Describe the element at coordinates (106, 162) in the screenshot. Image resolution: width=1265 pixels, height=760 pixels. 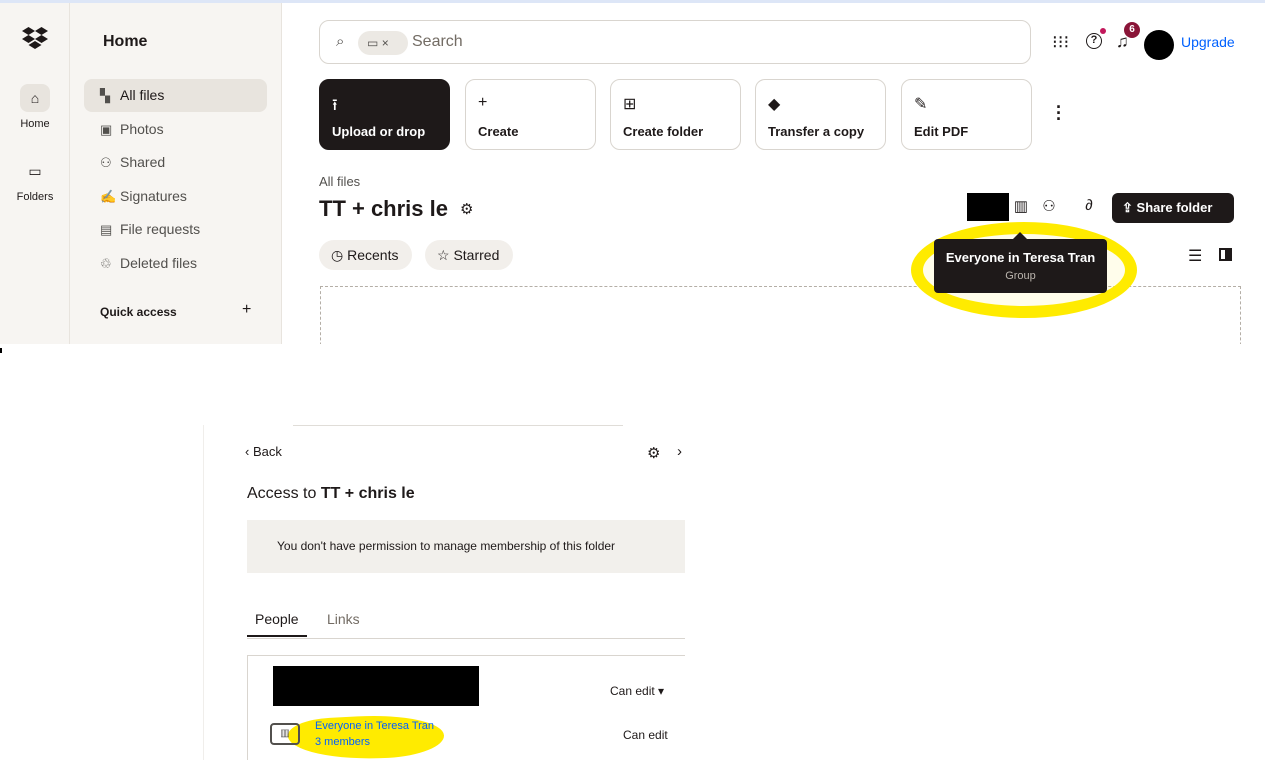
I see `shared-icon: ⚇` at that location.